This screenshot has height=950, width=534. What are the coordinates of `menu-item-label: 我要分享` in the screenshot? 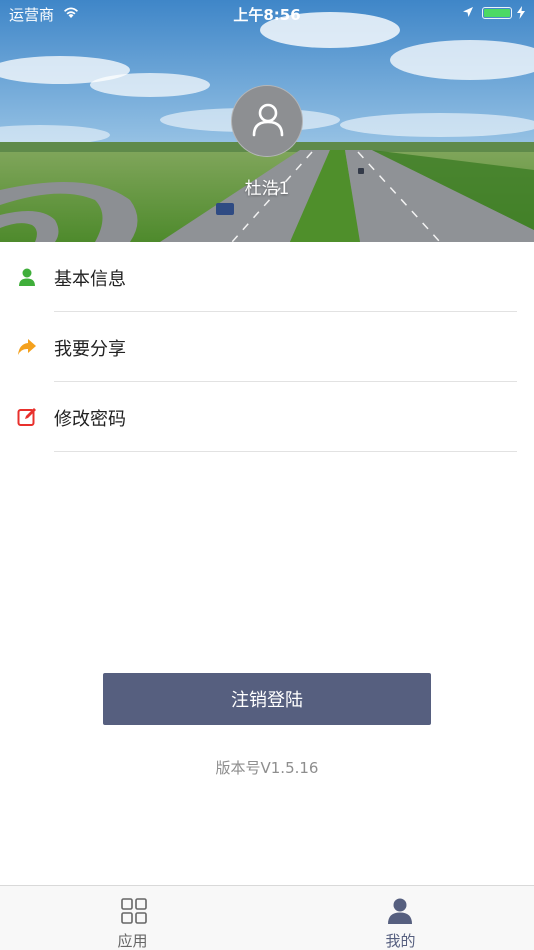 It's located at (90, 349).